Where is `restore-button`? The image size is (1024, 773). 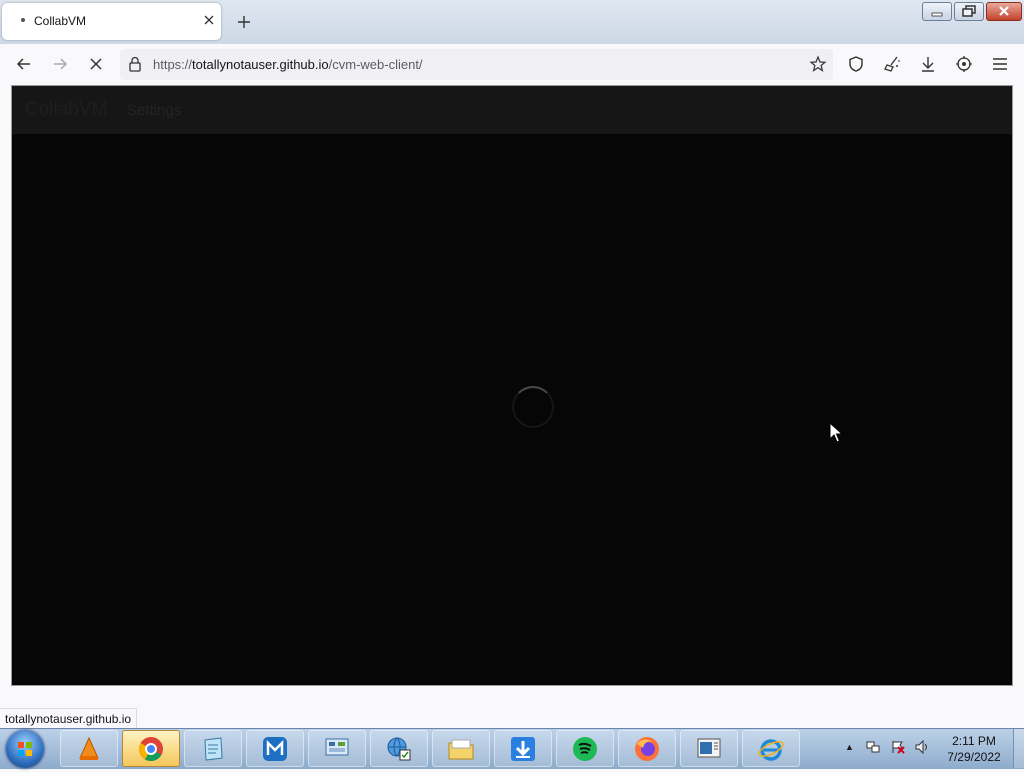 restore-button is located at coordinates (969, 11).